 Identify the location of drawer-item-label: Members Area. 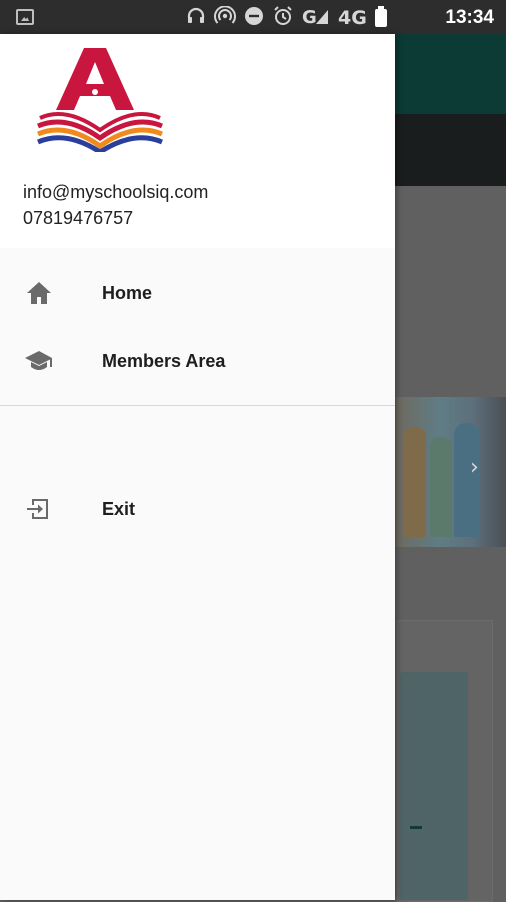
(164, 360).